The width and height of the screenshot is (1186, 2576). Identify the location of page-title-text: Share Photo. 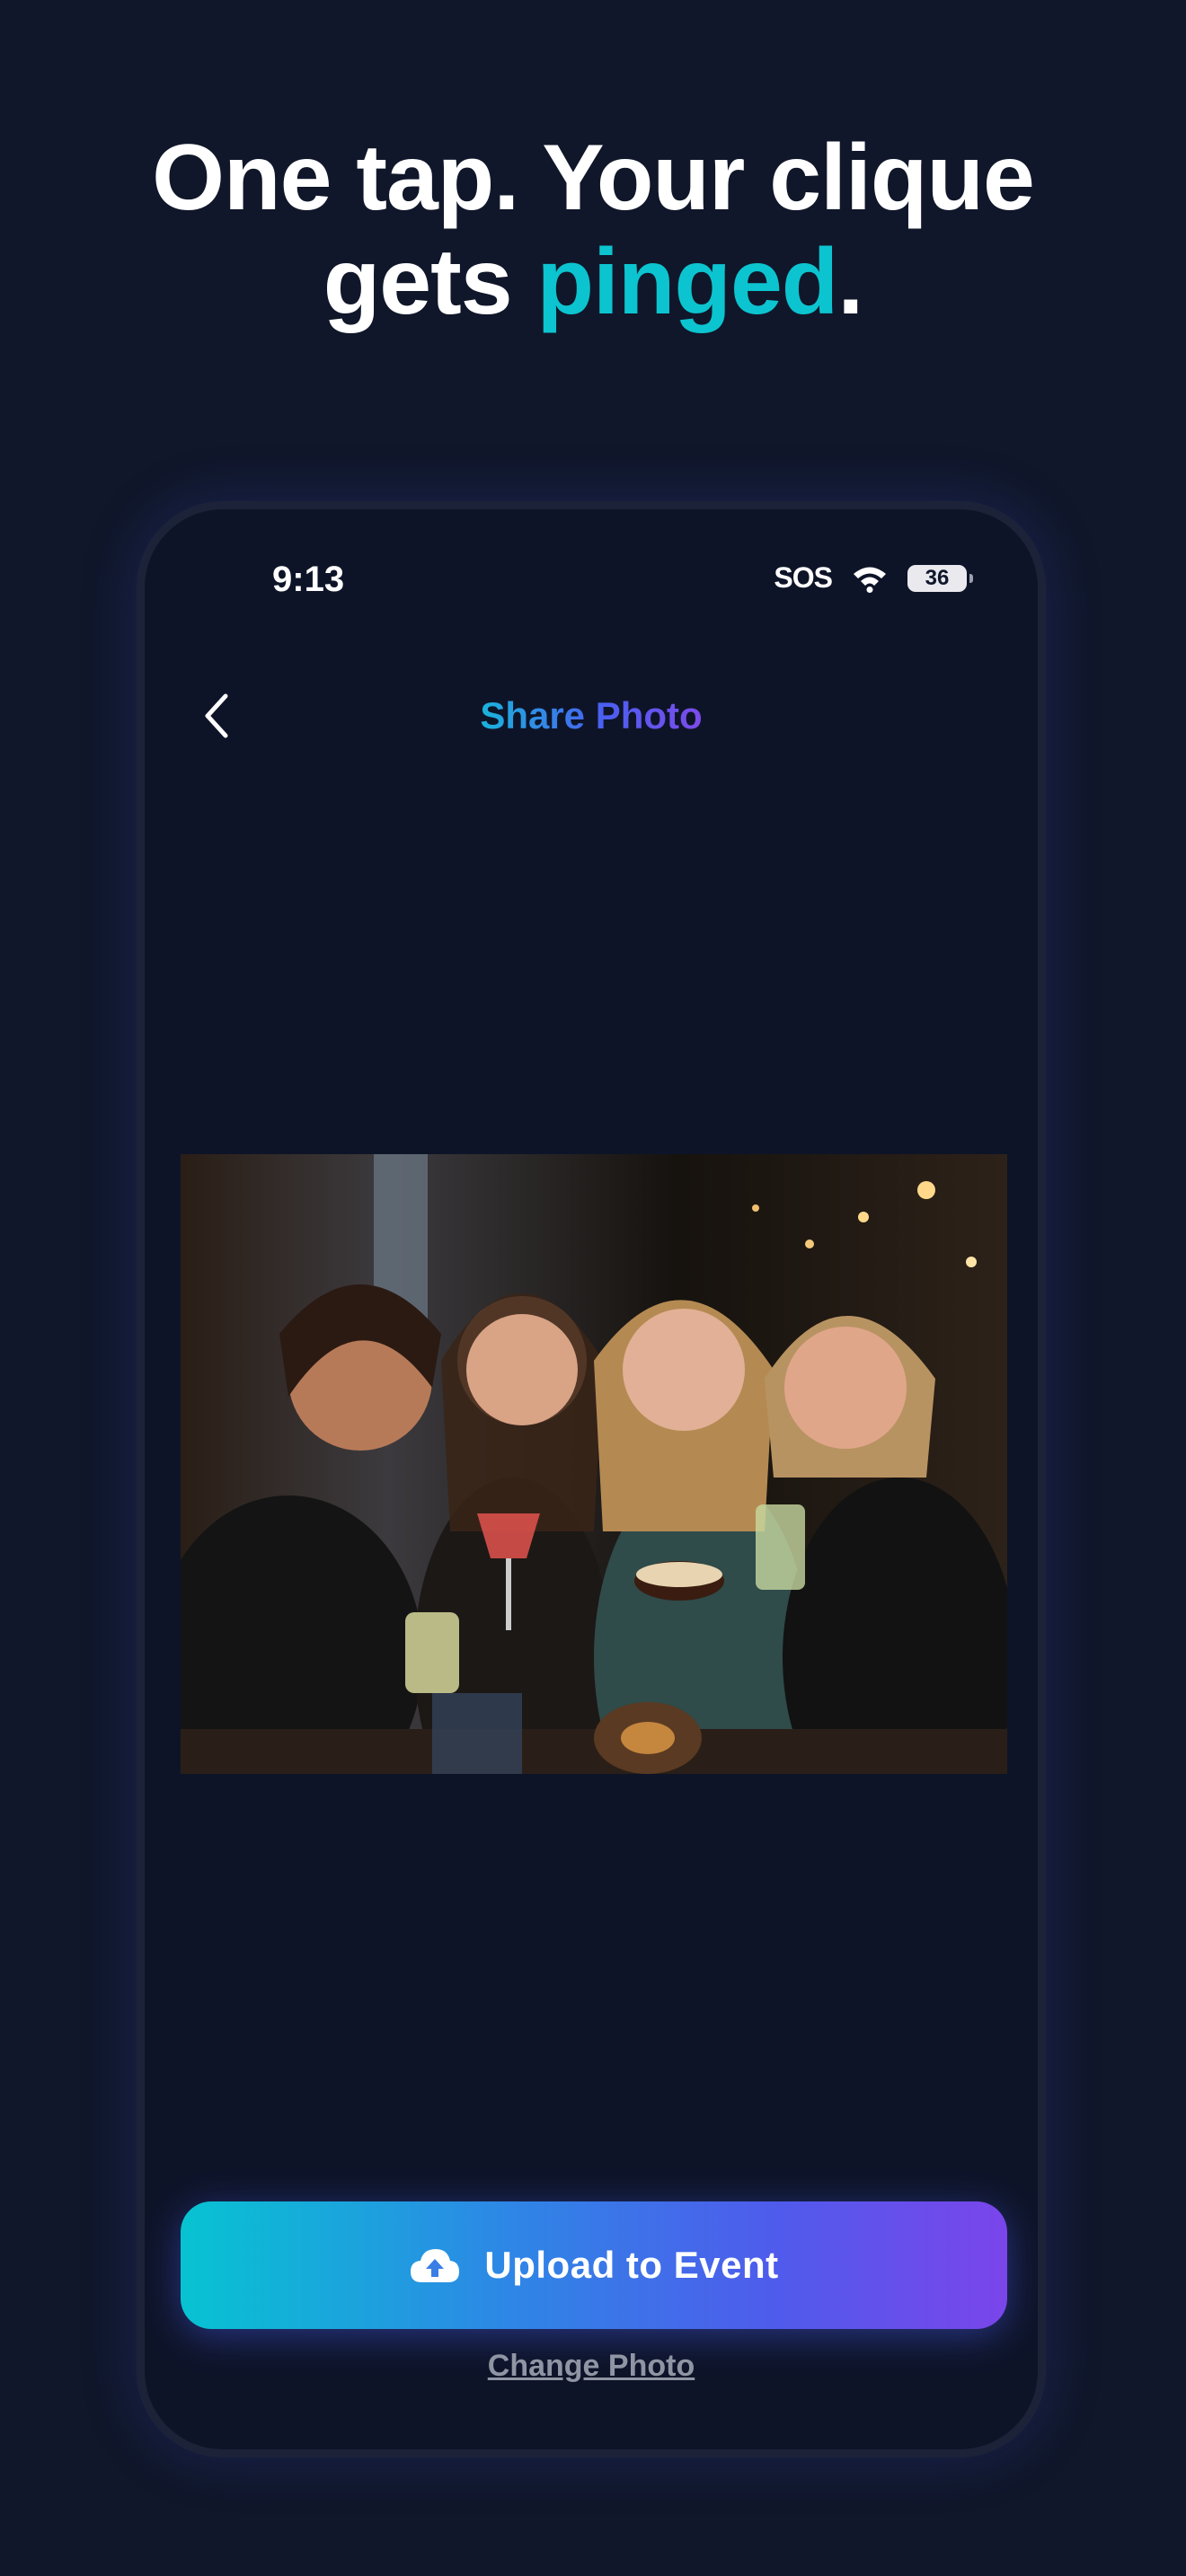
(591, 715).